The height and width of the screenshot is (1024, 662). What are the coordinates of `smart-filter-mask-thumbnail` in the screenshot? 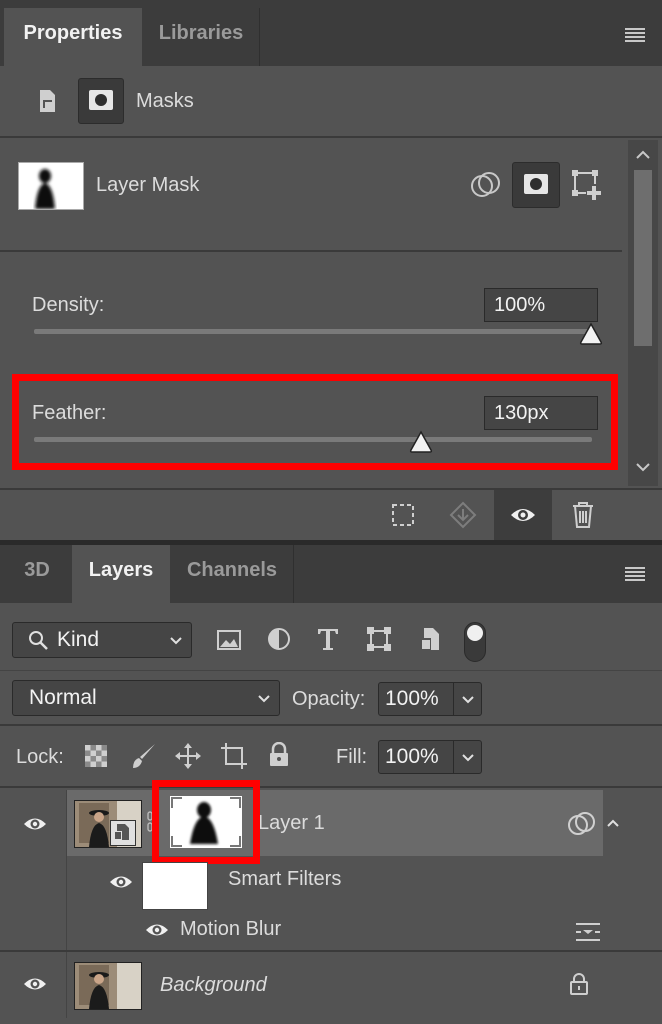 It's located at (175, 886).